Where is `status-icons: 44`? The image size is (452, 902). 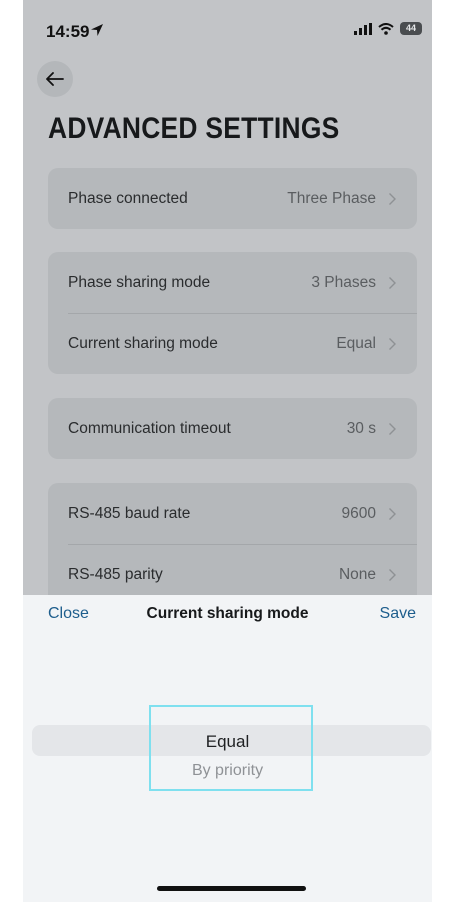
status-icons: 44 is located at coordinates (388, 28).